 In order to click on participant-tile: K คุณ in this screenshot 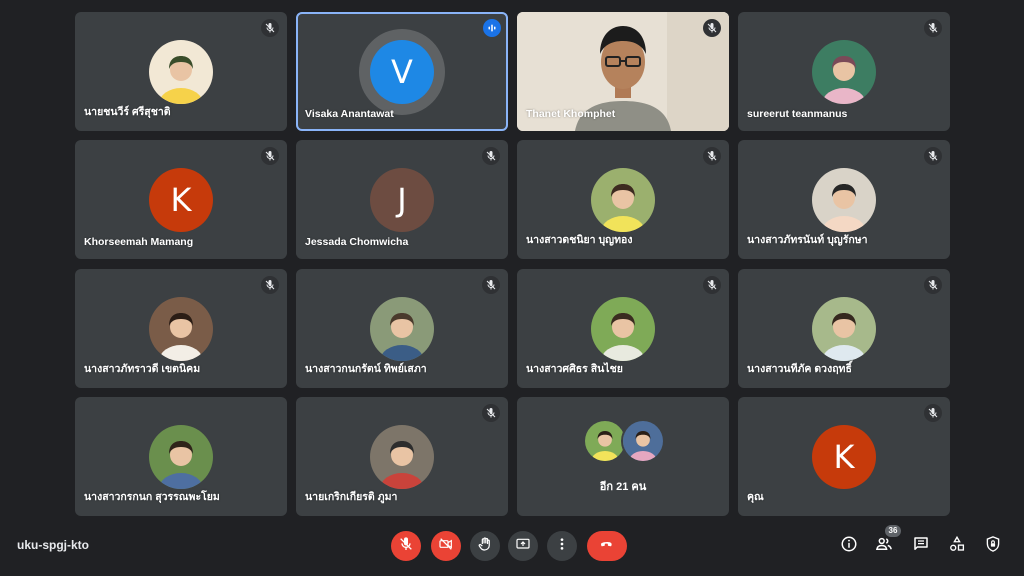, I will do `click(844, 456)`.